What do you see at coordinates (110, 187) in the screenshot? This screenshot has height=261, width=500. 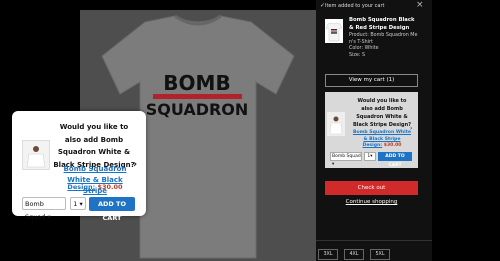 I see `upsell-price-value: $30.00` at bounding box center [110, 187].